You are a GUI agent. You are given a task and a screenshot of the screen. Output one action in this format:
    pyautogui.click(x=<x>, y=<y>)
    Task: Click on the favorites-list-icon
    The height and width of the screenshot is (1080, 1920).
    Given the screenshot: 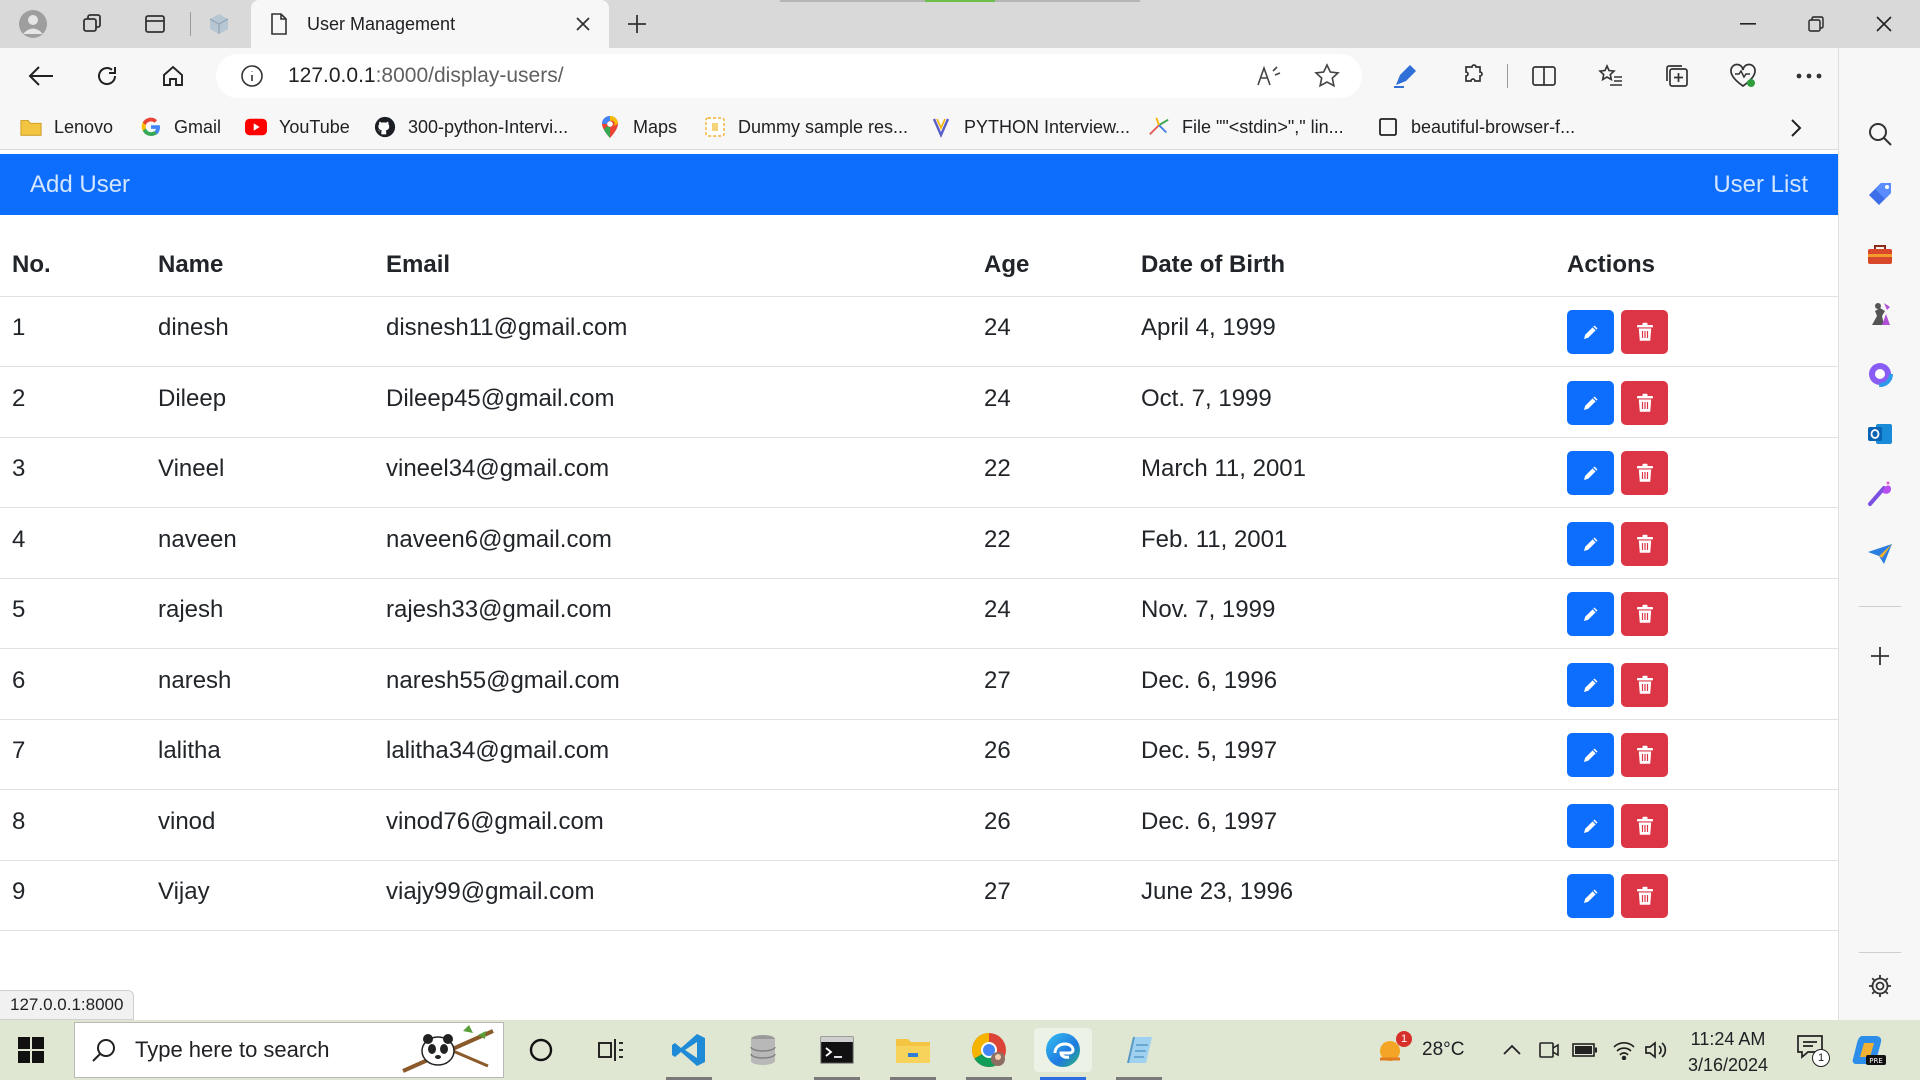 What is the action you would take?
    pyautogui.click(x=1611, y=76)
    